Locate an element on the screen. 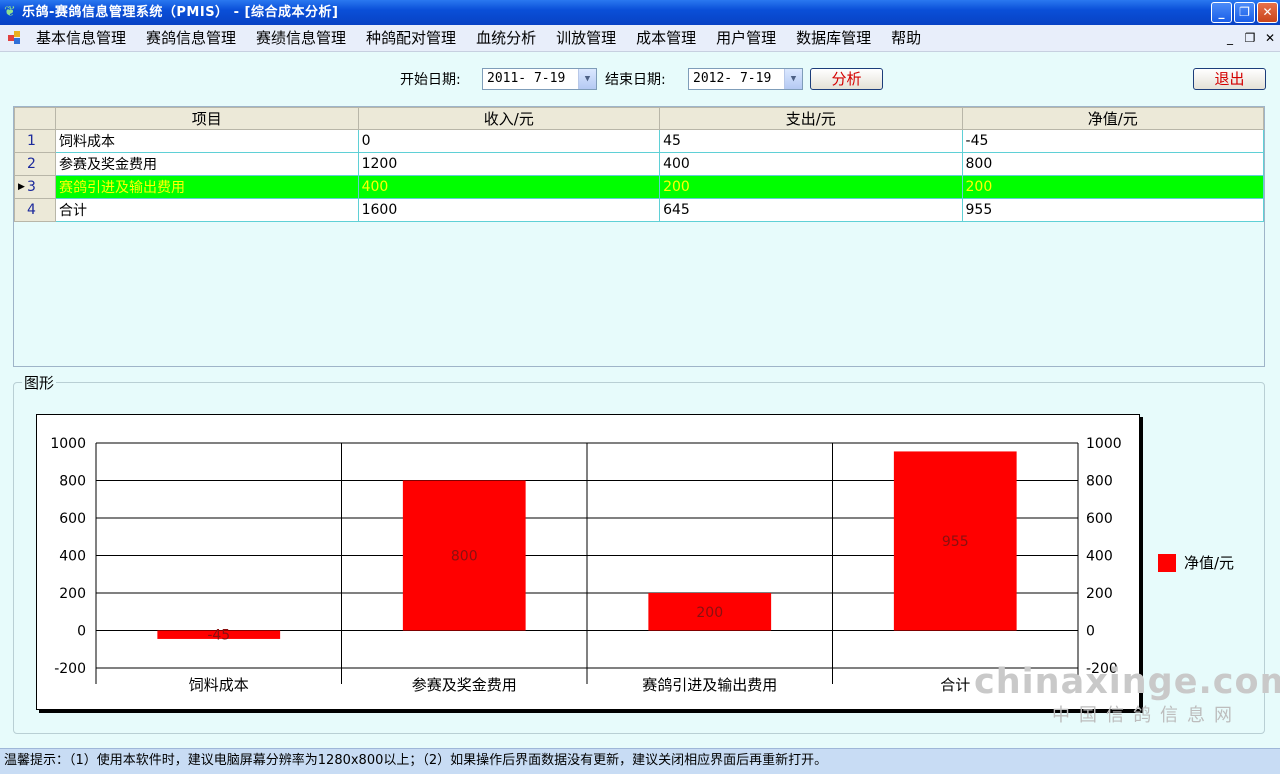 The image size is (1280, 774). cell-item: 参赛及奖金费用 is located at coordinates (206, 164).